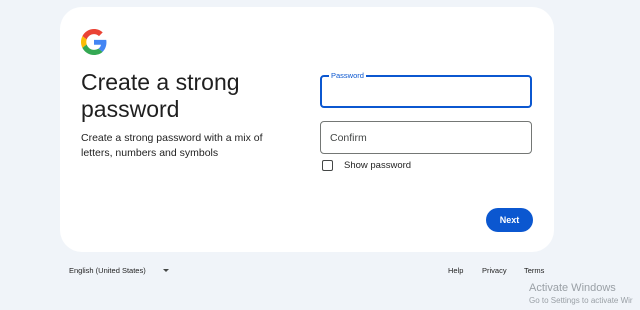 This screenshot has height=310, width=640. Describe the element at coordinates (572, 288) in the screenshot. I see `watermark-title: Activate Windows` at that location.